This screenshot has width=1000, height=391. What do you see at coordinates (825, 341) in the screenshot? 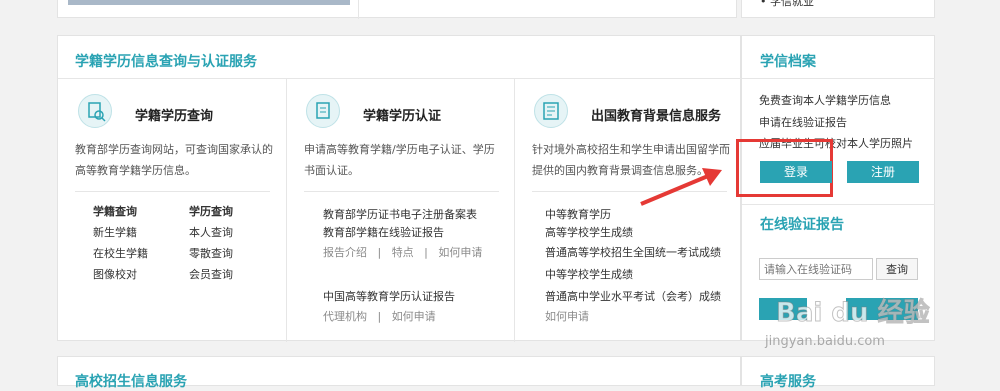
I see `baidu-watermark-url: jingyan.baidu.com` at bounding box center [825, 341].